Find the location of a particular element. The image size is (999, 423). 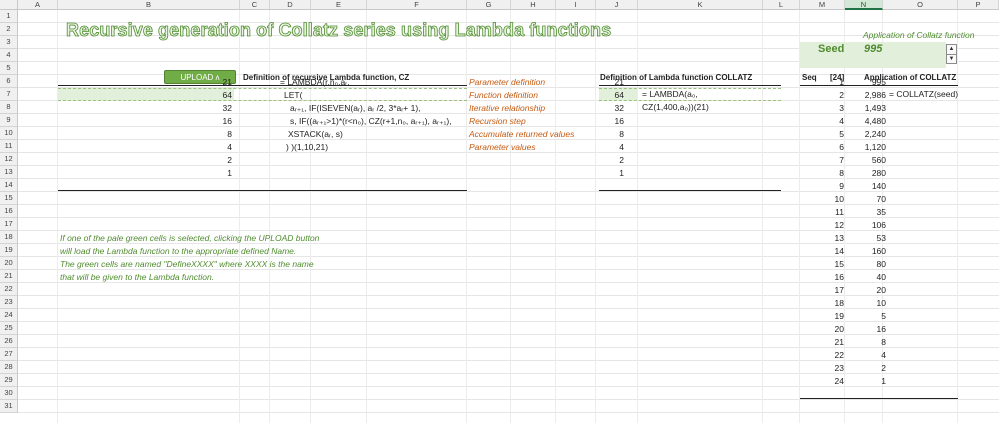

collatz-value-cell: 21 is located at coordinates (619, 82).